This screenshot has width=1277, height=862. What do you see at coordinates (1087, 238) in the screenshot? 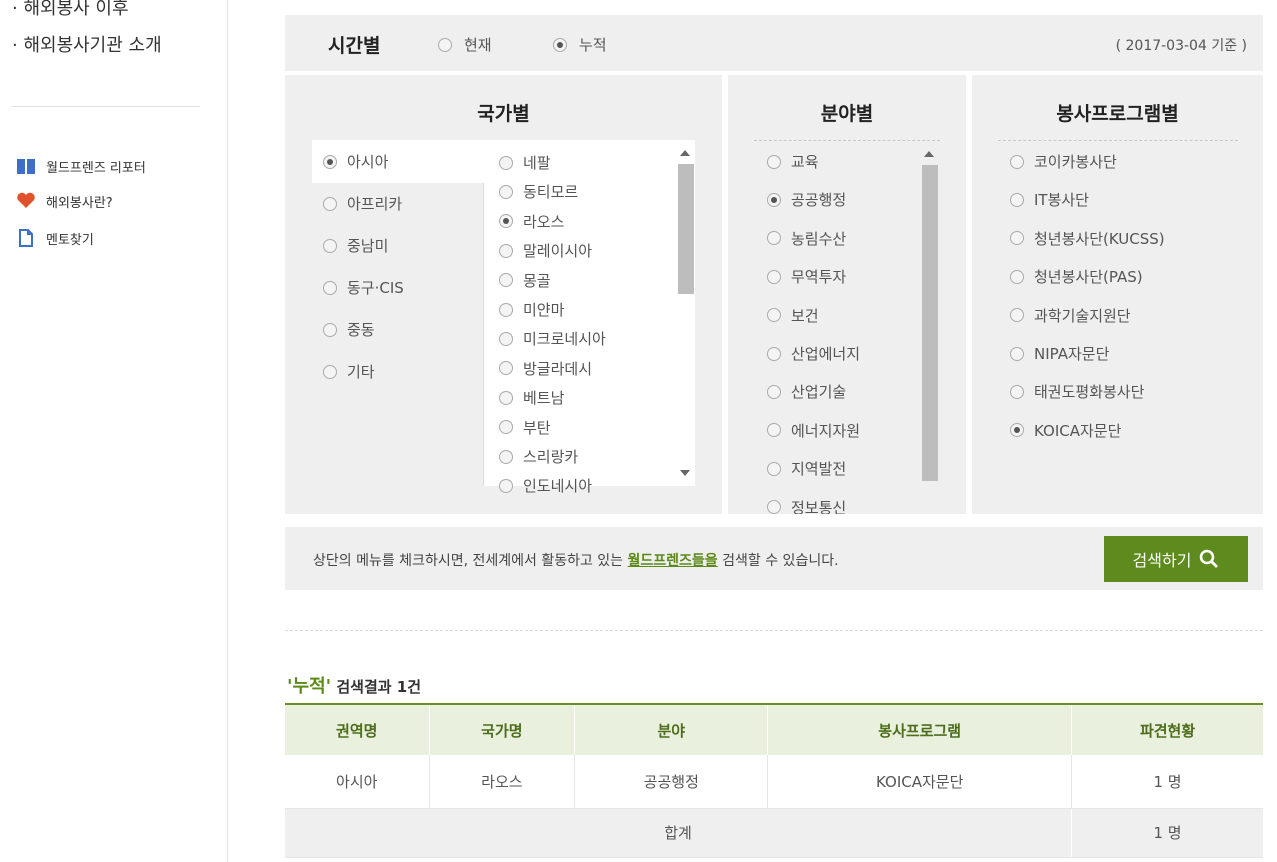
I see `program-option: 청년봉사단(KUCSS)` at bounding box center [1087, 238].